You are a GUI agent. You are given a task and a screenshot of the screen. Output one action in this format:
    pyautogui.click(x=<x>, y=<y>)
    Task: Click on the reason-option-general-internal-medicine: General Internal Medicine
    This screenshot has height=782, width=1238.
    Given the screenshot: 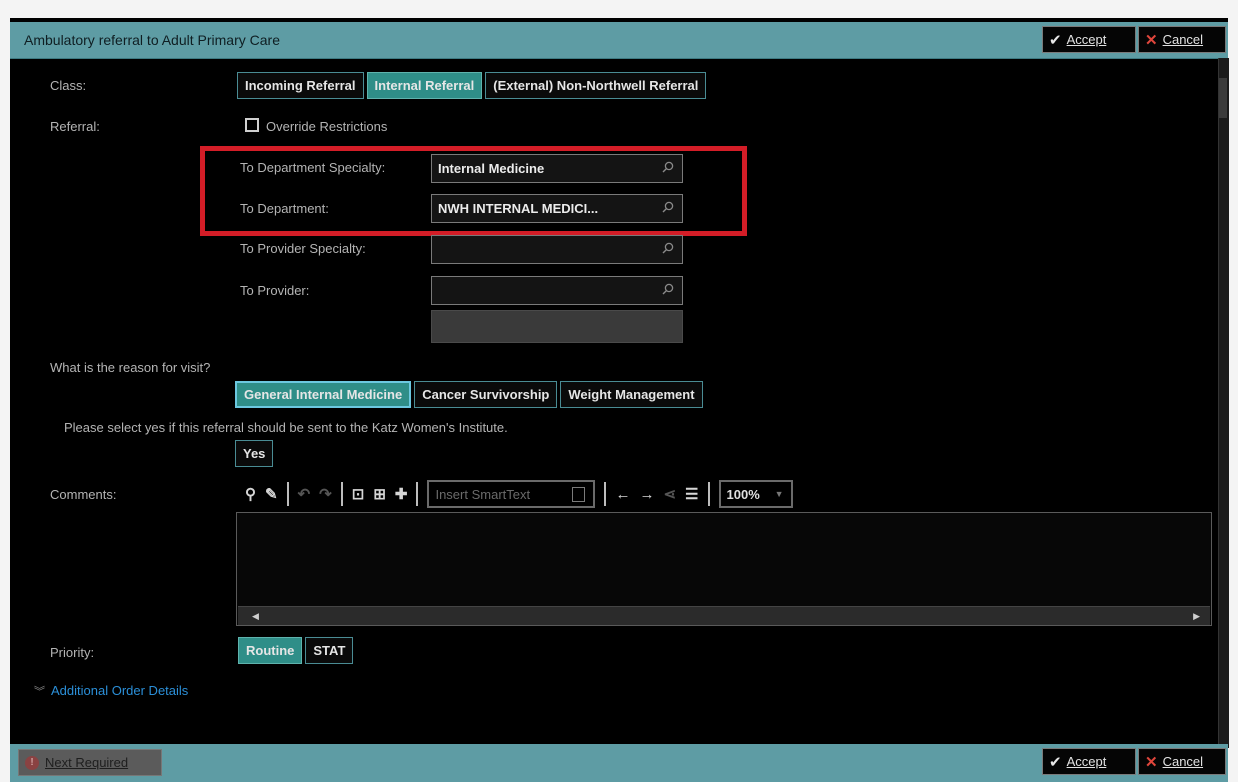 What is the action you would take?
    pyautogui.click(x=323, y=394)
    